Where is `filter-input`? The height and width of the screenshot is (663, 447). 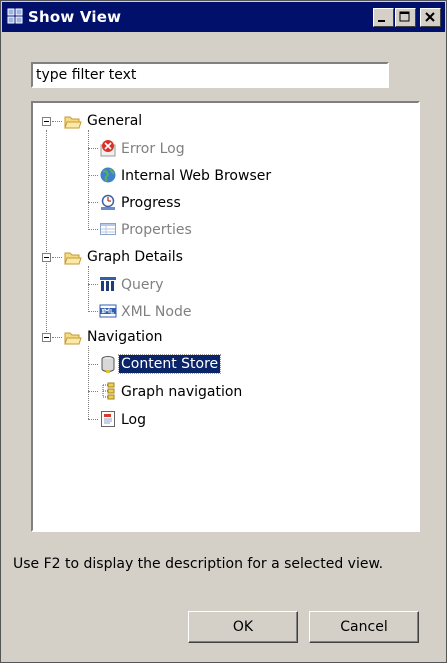
filter-input is located at coordinates (210, 75).